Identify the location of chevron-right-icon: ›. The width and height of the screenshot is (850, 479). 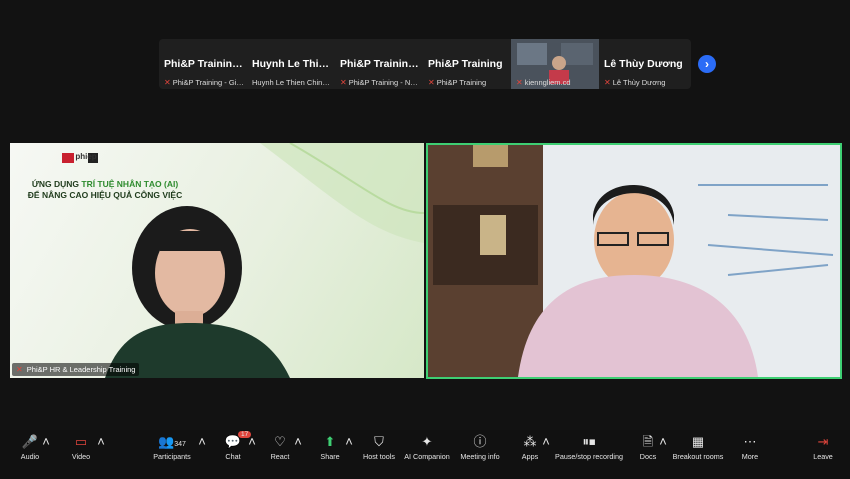
(707, 64).